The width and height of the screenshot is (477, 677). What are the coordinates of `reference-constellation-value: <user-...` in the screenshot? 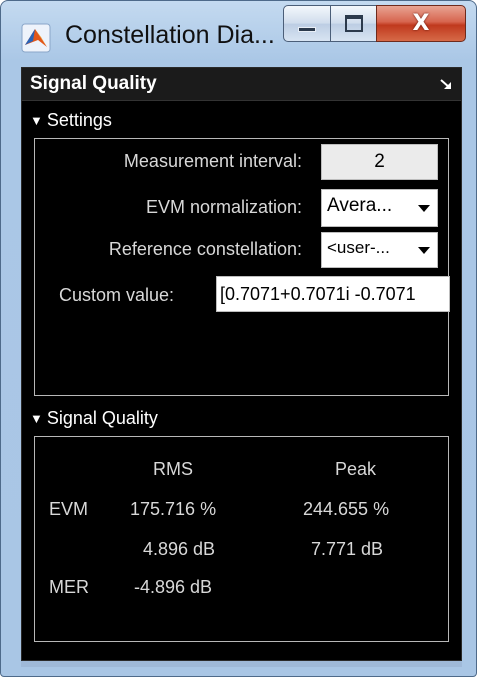 It's located at (358, 247).